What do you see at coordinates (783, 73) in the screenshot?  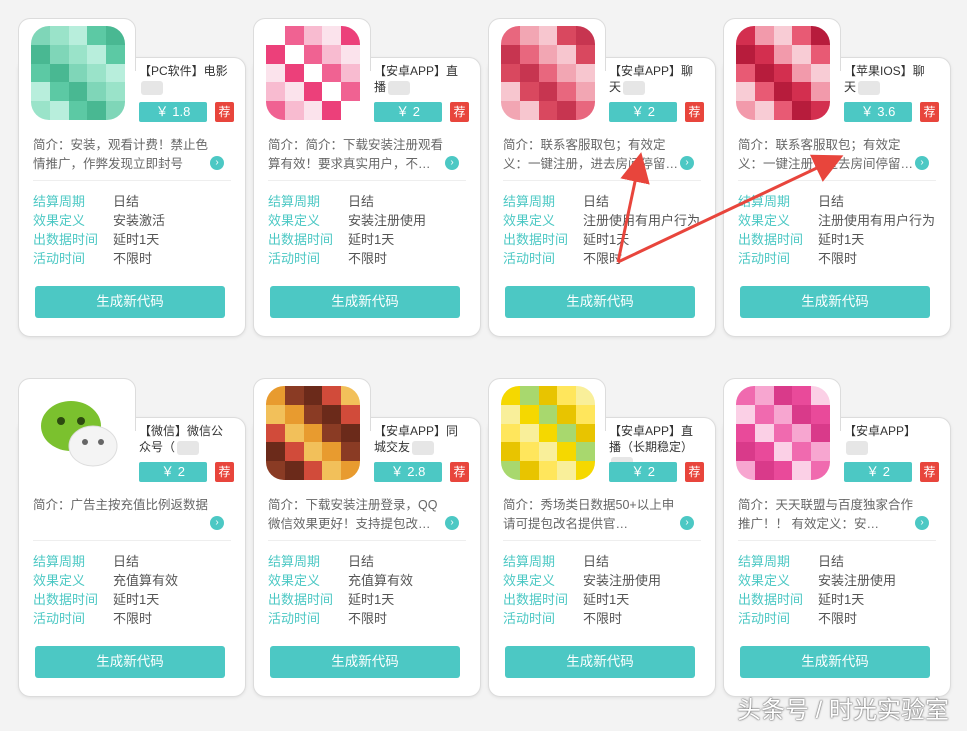 I see `ios-chat-app-icon` at bounding box center [783, 73].